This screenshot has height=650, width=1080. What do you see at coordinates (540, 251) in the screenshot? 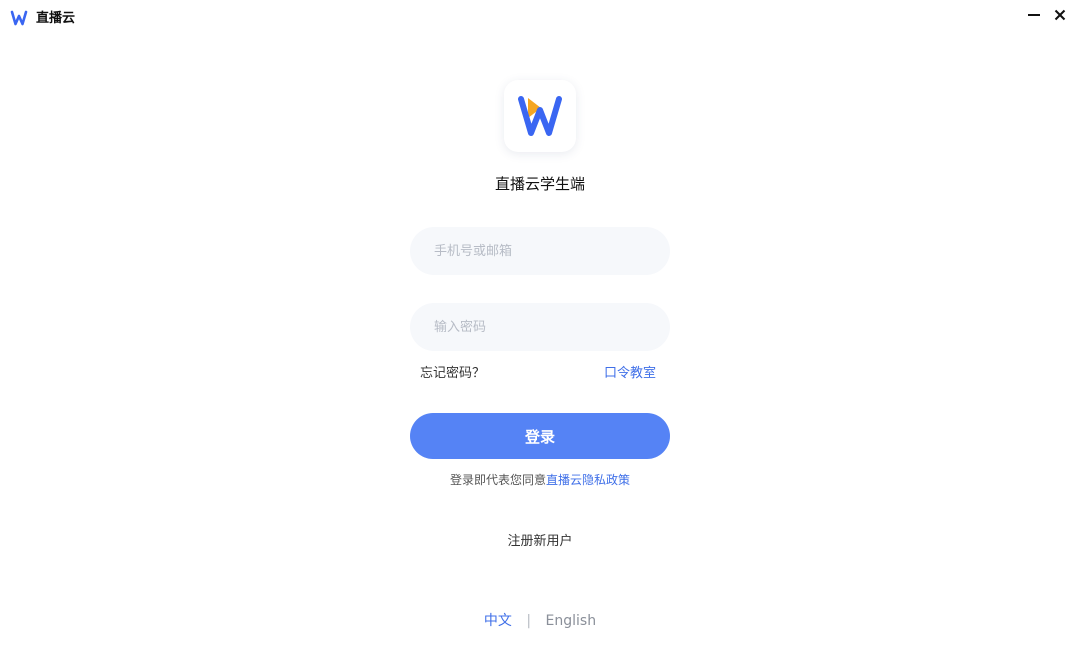
I see `phone-email-input` at bounding box center [540, 251].